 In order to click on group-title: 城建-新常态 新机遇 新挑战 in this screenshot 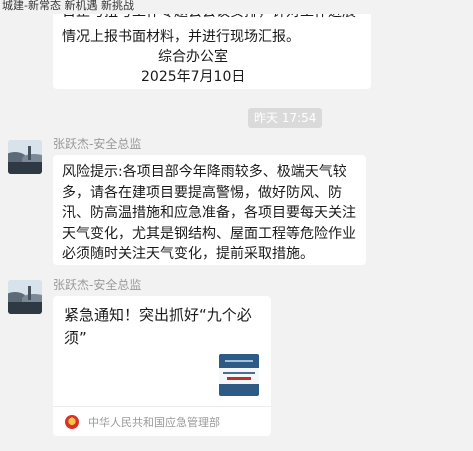, I will do `click(236, 7)`.